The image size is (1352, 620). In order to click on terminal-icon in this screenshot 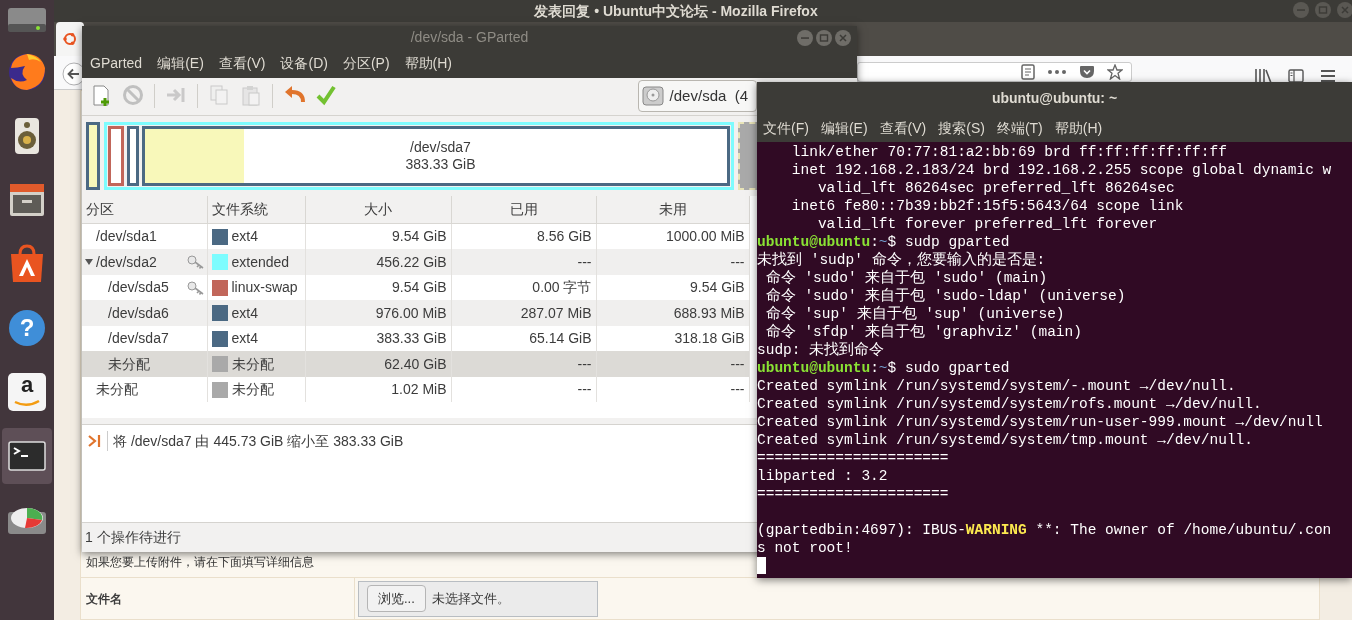, I will do `click(27, 456)`.